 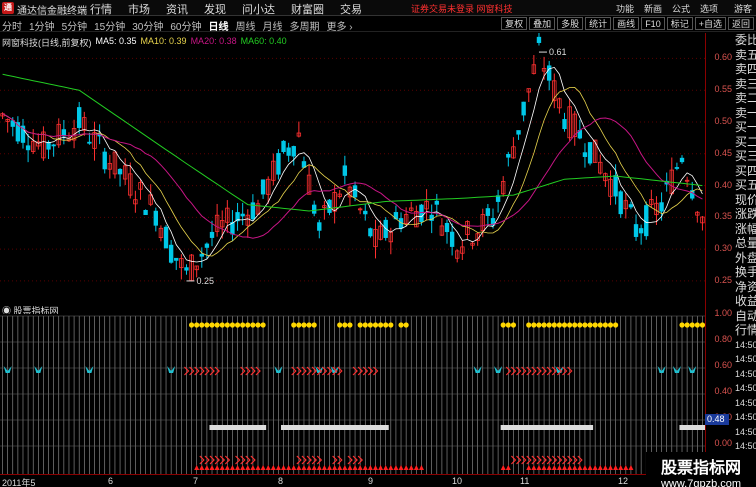 What do you see at coordinates (723, 391) in the screenshot?
I see `indicator-tick-label: 0.40` at bounding box center [723, 391].